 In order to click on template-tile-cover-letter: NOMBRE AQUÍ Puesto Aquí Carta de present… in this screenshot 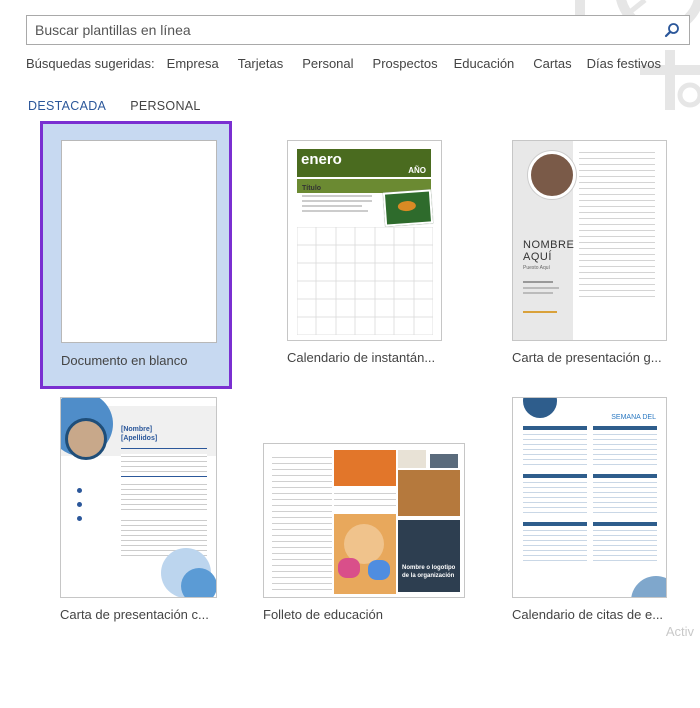, I will do `click(606, 272)`.